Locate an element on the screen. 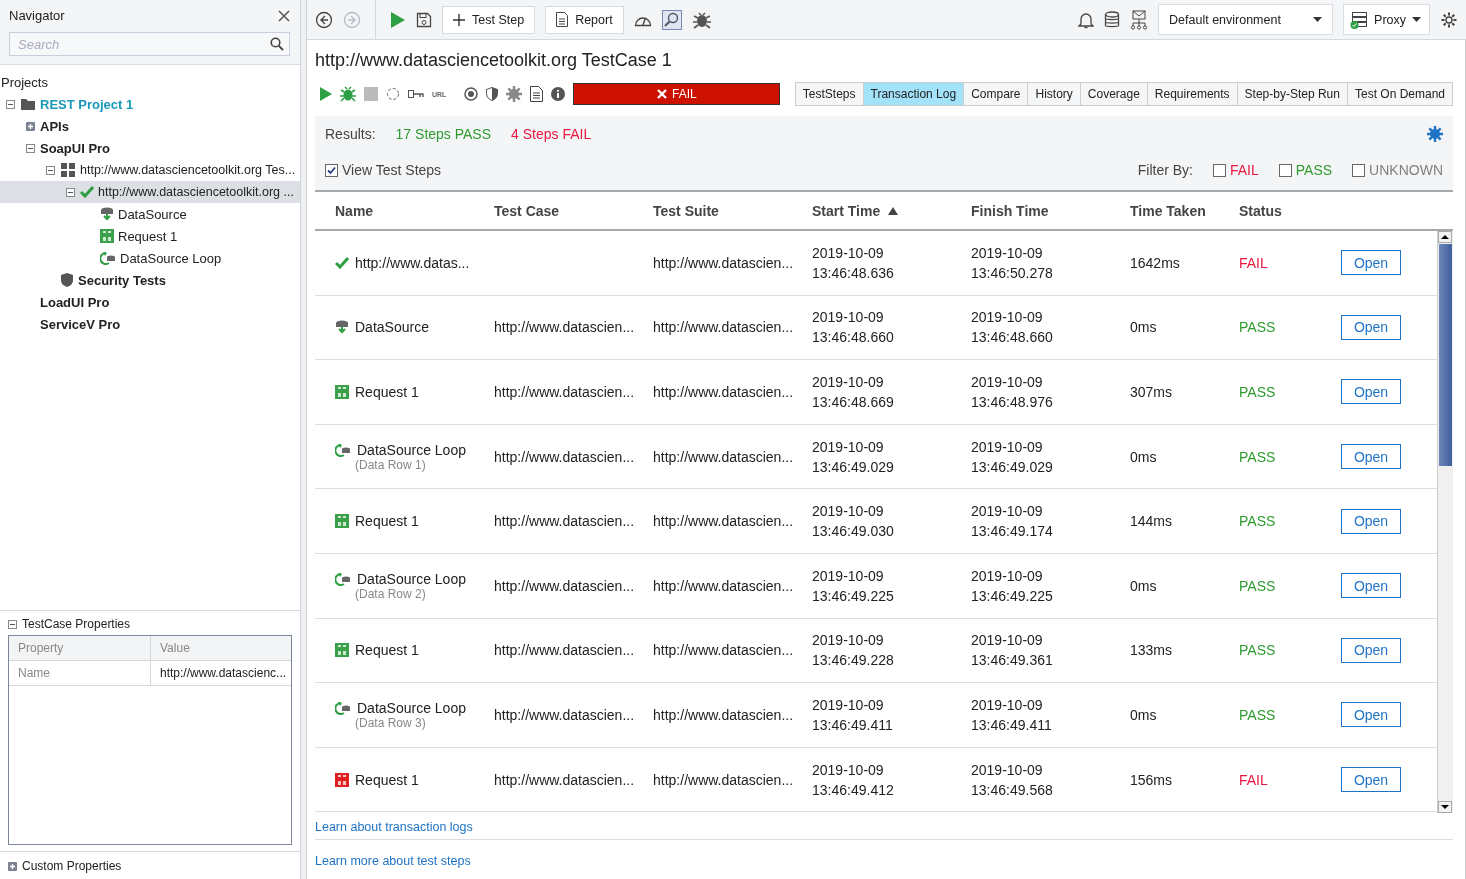 Image resolution: width=1466 pixels, height=879 pixels. tab: Compare is located at coordinates (996, 94).